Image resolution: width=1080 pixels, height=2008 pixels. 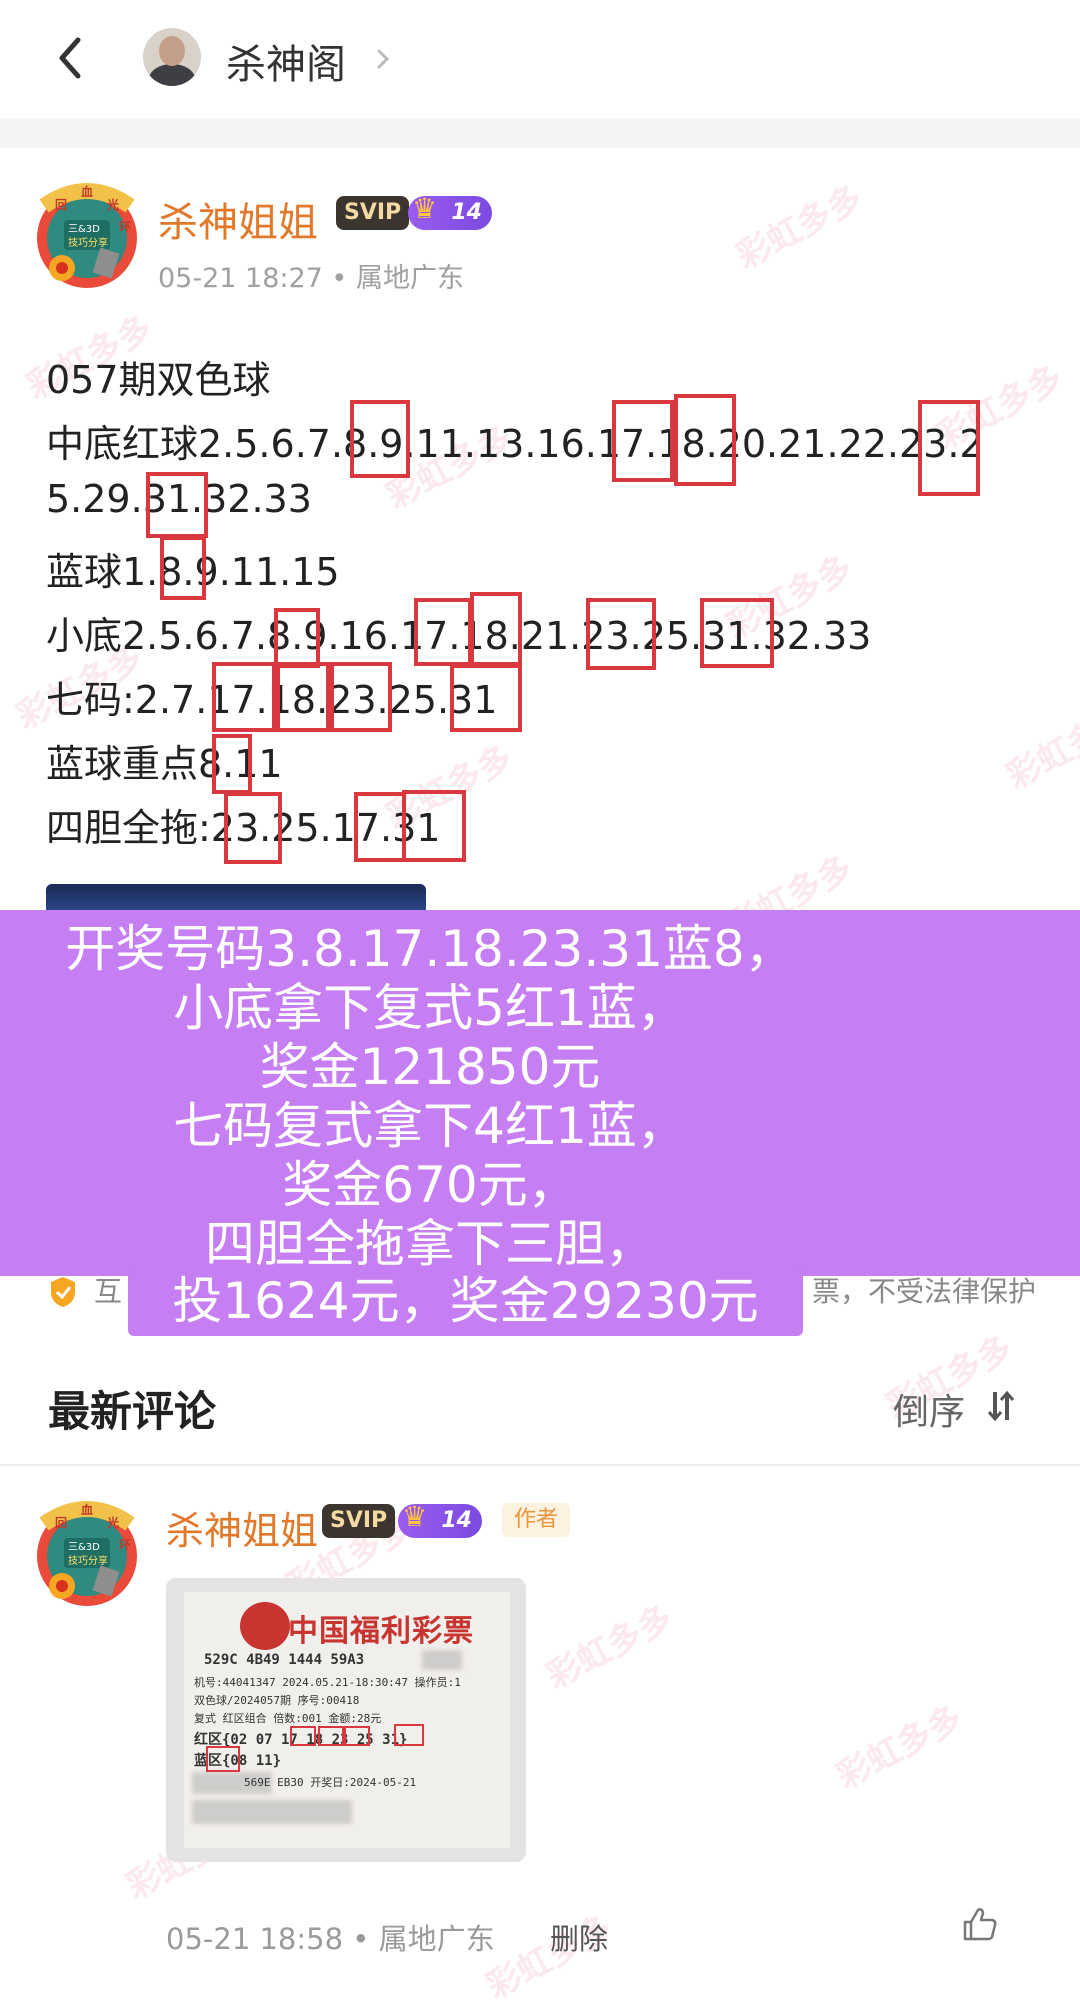 What do you see at coordinates (286, 61) in the screenshot?
I see `group-title: 杀神阁` at bounding box center [286, 61].